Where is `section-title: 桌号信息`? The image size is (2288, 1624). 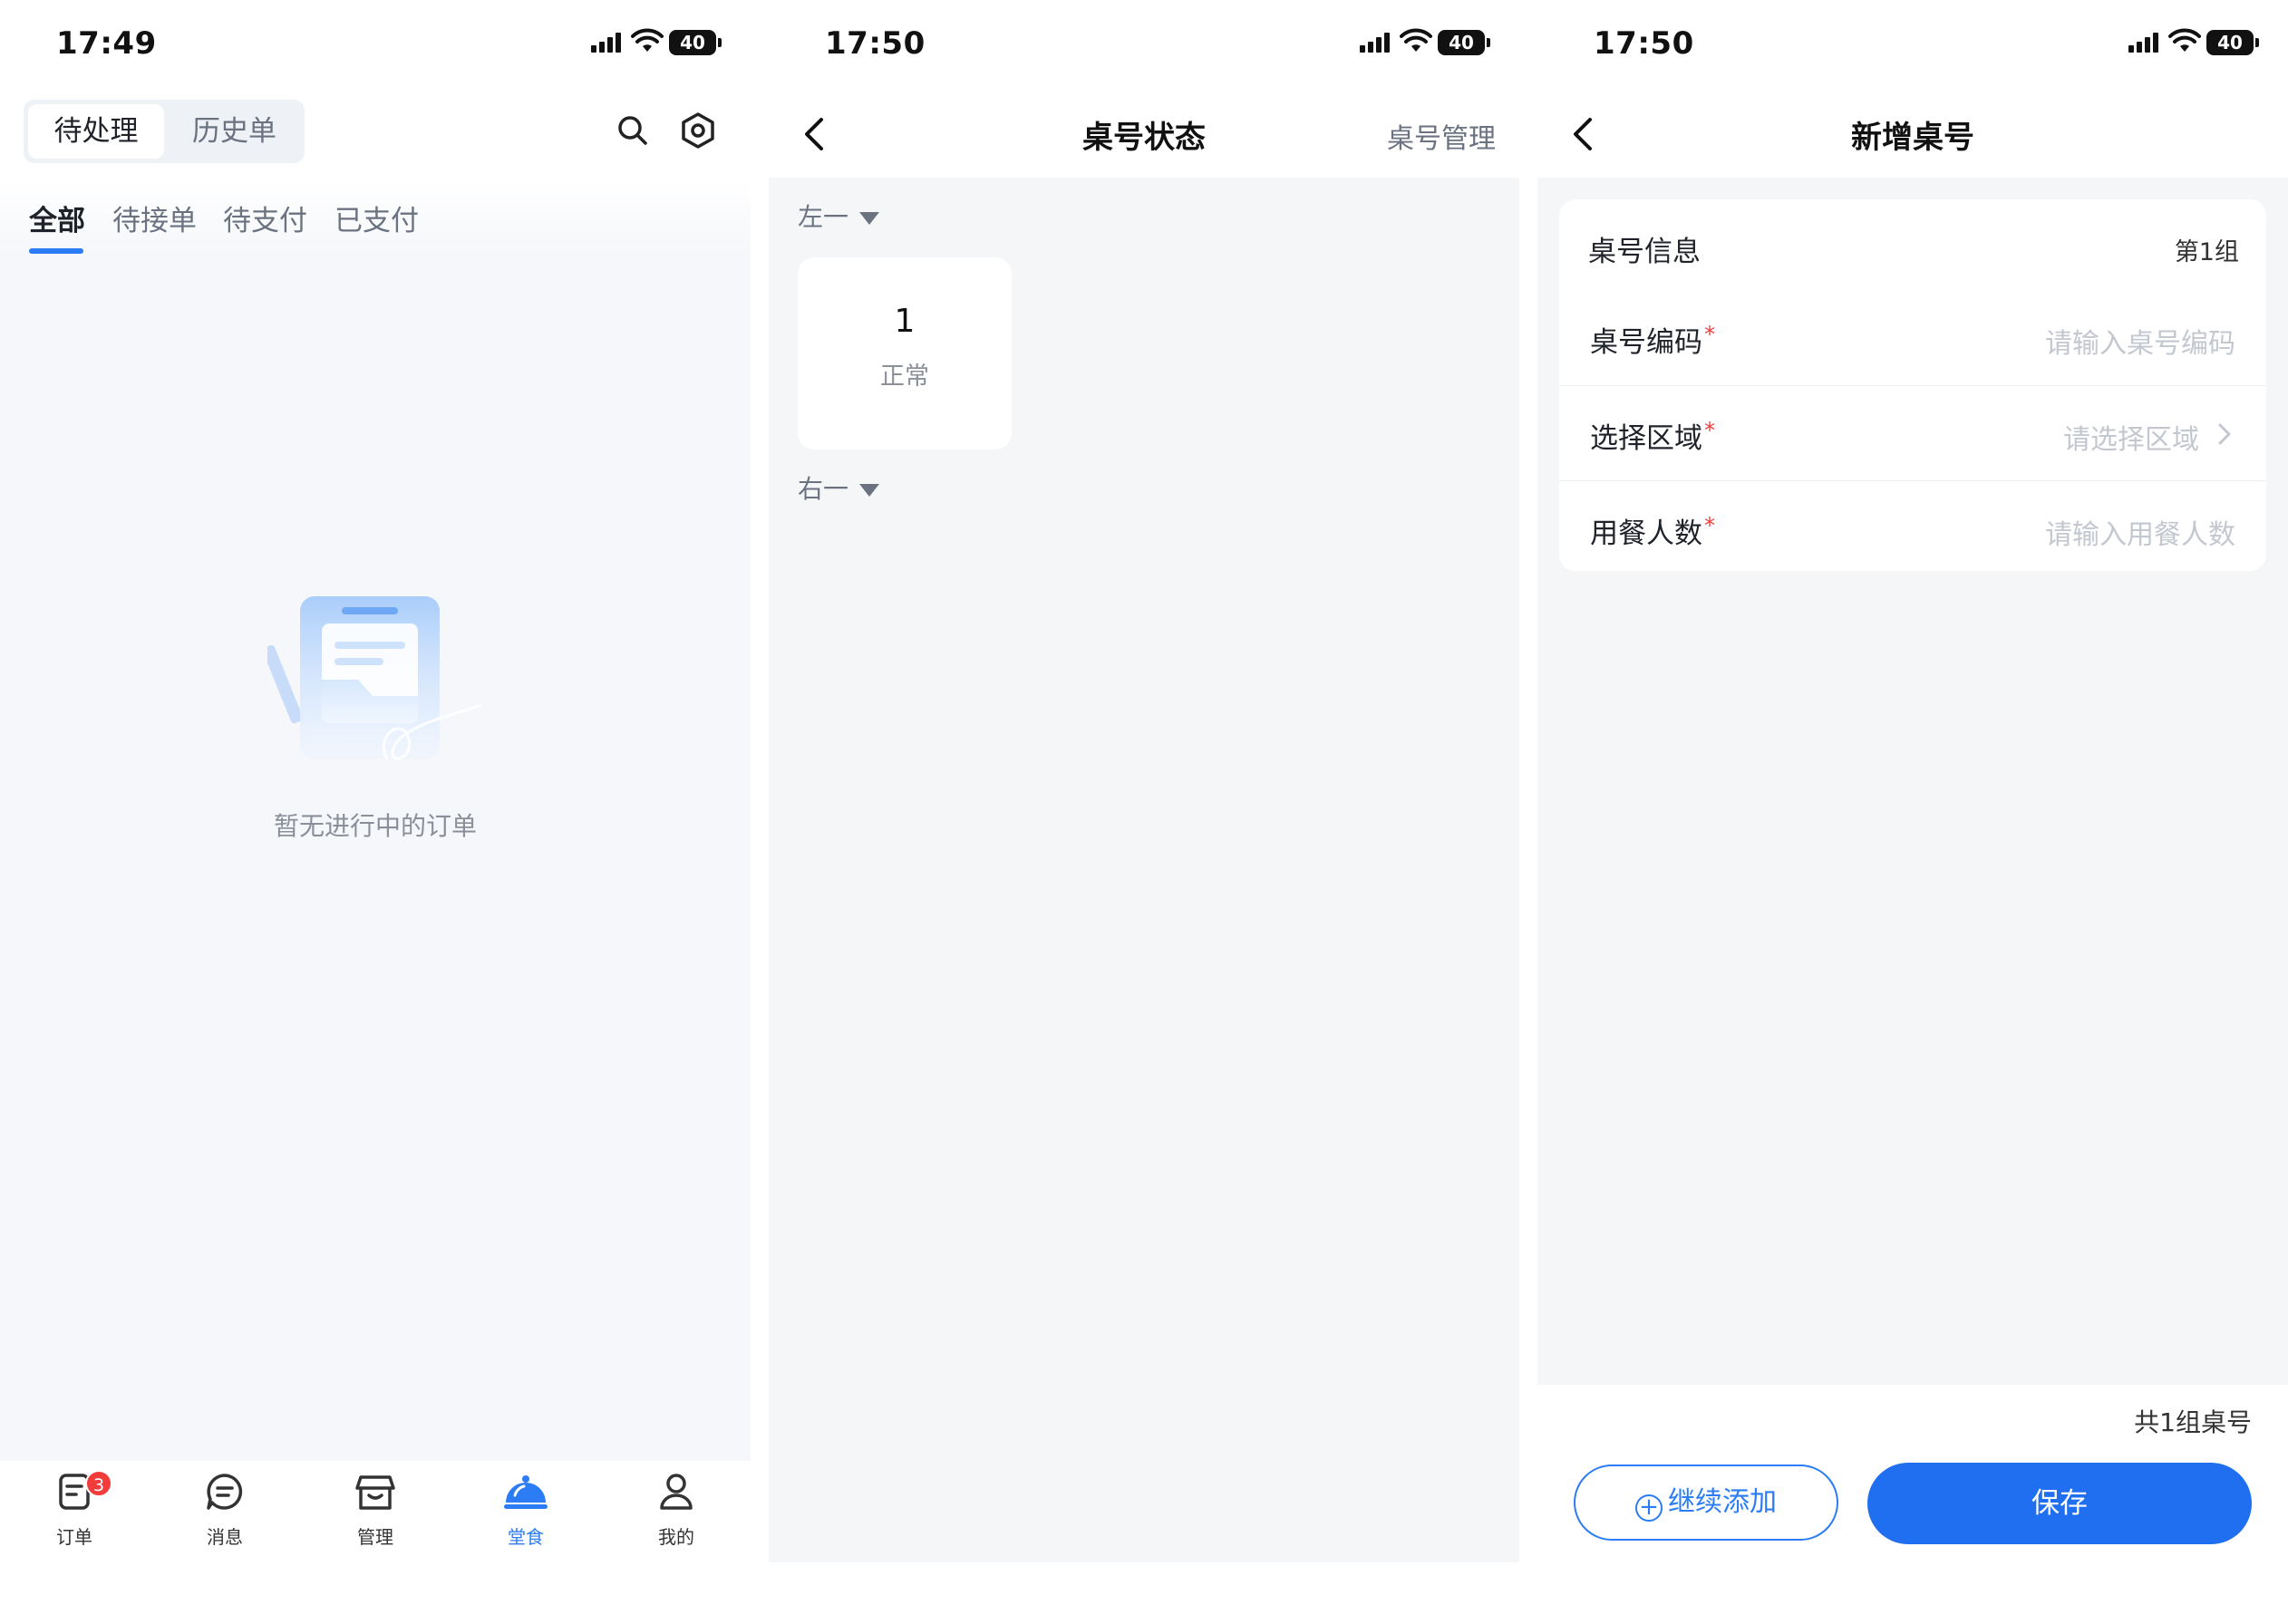 section-title: 桌号信息 is located at coordinates (1644, 252).